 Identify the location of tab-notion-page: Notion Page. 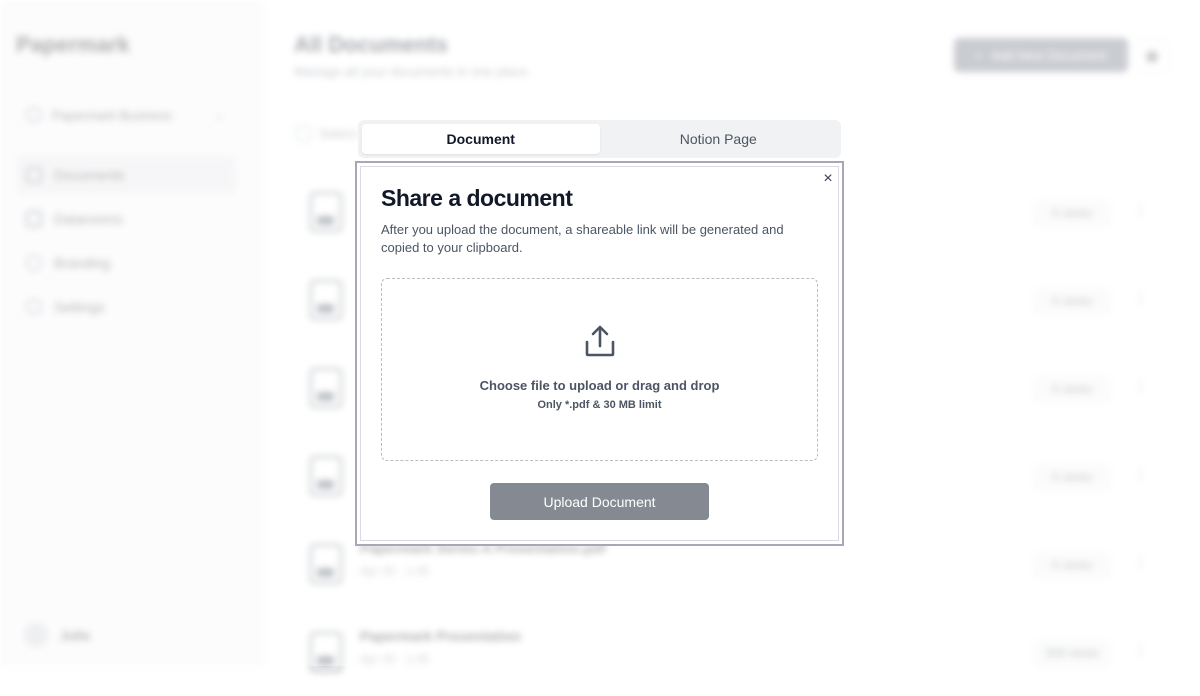
(719, 139).